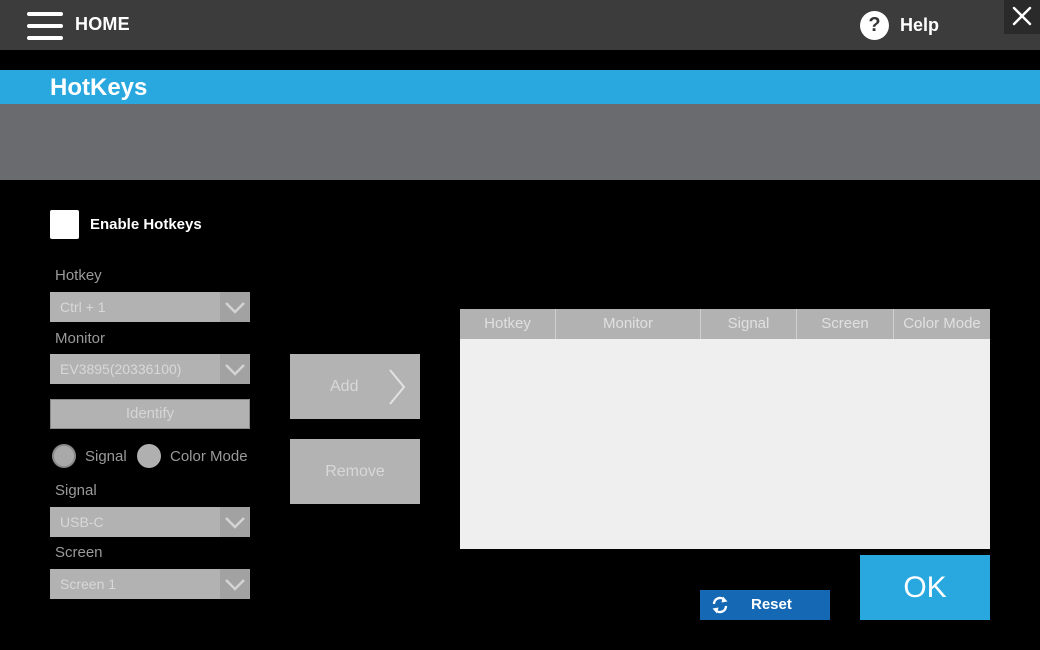 This screenshot has width=1040, height=650. Describe the element at coordinates (942, 324) in the screenshot. I see `column-header-color-mode: Color Mode` at that location.